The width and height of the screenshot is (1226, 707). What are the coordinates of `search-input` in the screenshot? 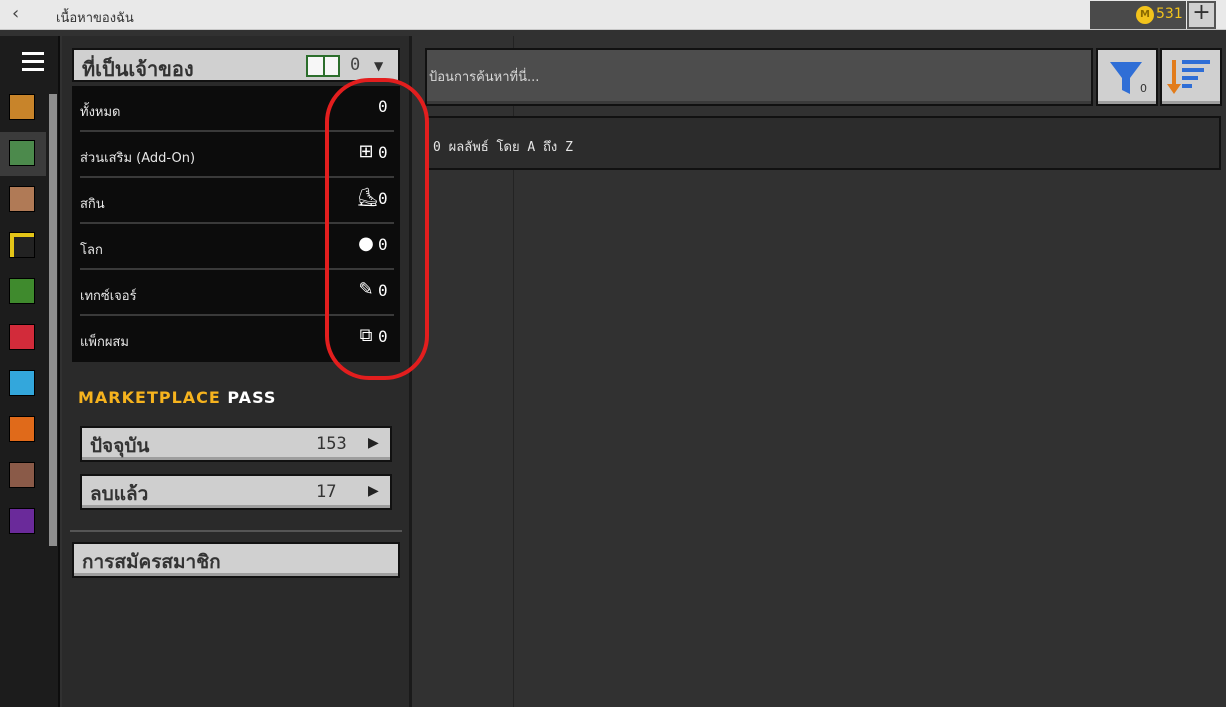 It's located at (749, 77).